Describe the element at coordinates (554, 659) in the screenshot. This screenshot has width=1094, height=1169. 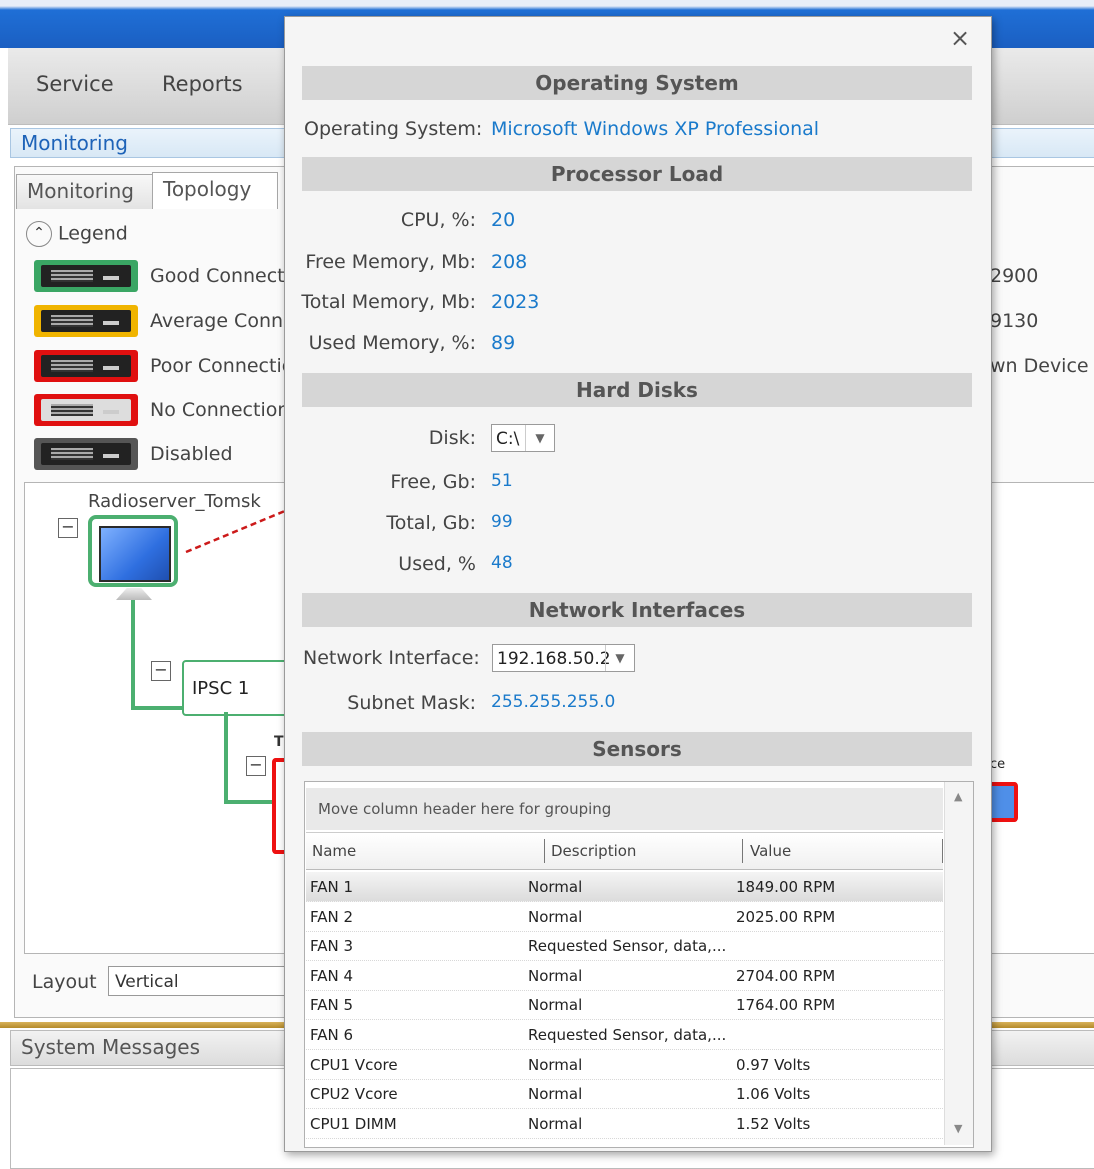
I see `network-interface-value: 192.168.50.2` at that location.